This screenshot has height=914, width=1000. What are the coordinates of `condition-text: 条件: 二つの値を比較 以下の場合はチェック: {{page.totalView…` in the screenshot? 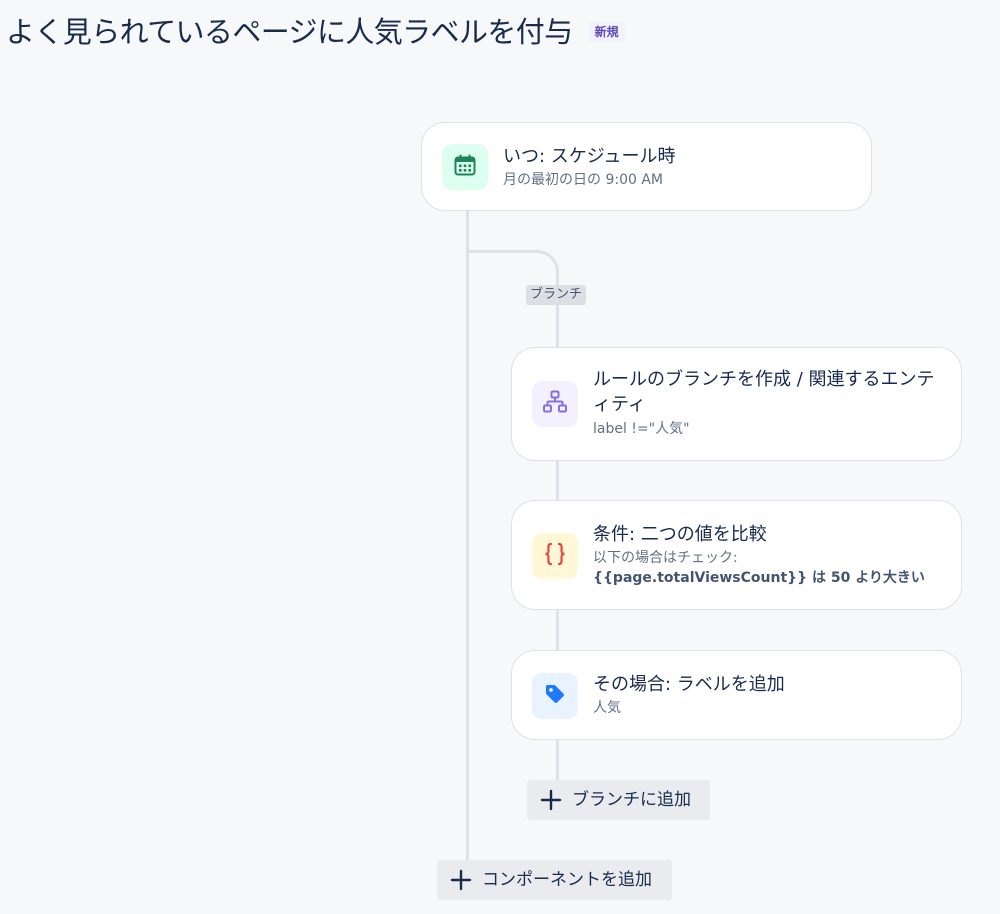 It's located at (768, 555).